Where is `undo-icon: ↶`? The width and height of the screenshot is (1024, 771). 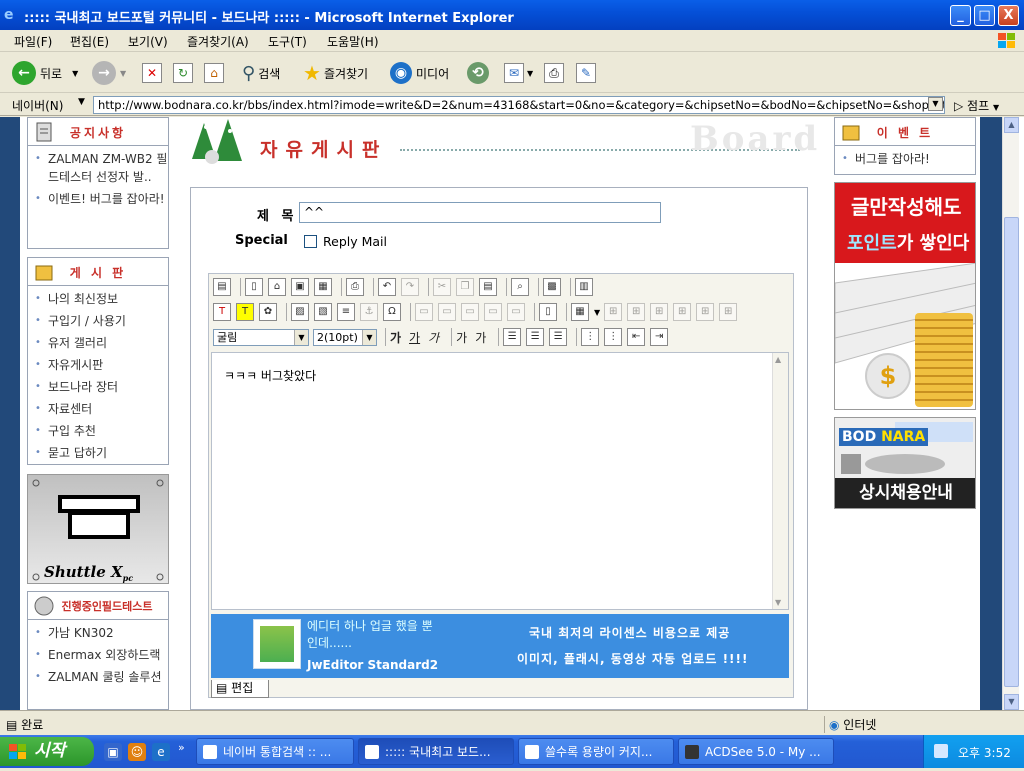 undo-icon: ↶ is located at coordinates (387, 287).